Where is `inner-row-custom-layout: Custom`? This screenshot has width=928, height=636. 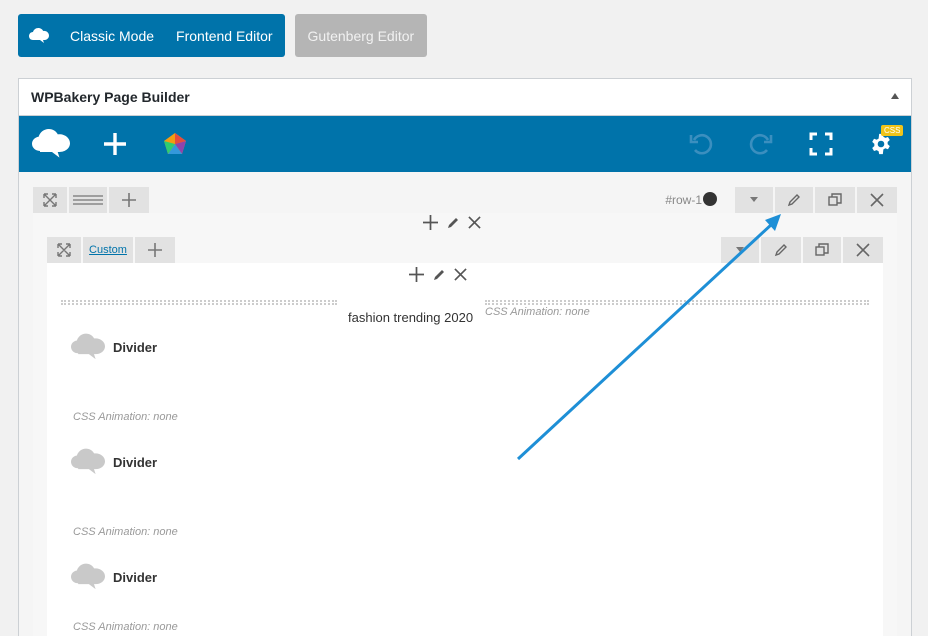 inner-row-custom-layout: Custom is located at coordinates (108, 250).